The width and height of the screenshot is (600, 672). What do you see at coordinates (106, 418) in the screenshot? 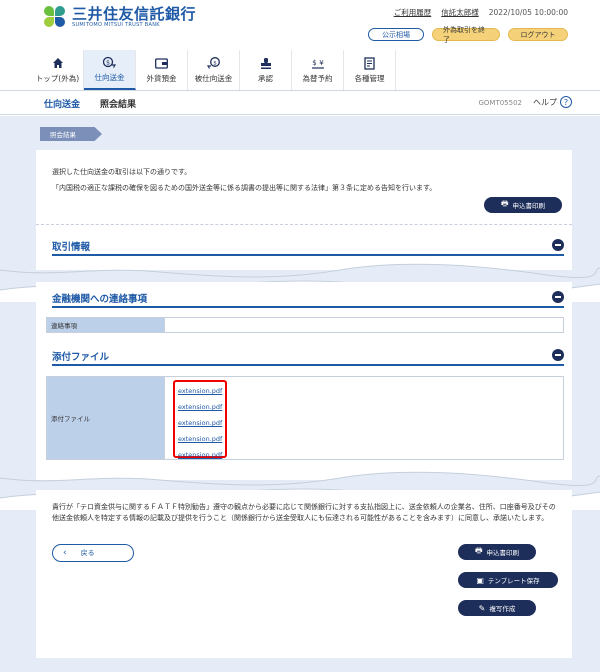
I see `attachment-label: 添付ファイル` at bounding box center [106, 418].